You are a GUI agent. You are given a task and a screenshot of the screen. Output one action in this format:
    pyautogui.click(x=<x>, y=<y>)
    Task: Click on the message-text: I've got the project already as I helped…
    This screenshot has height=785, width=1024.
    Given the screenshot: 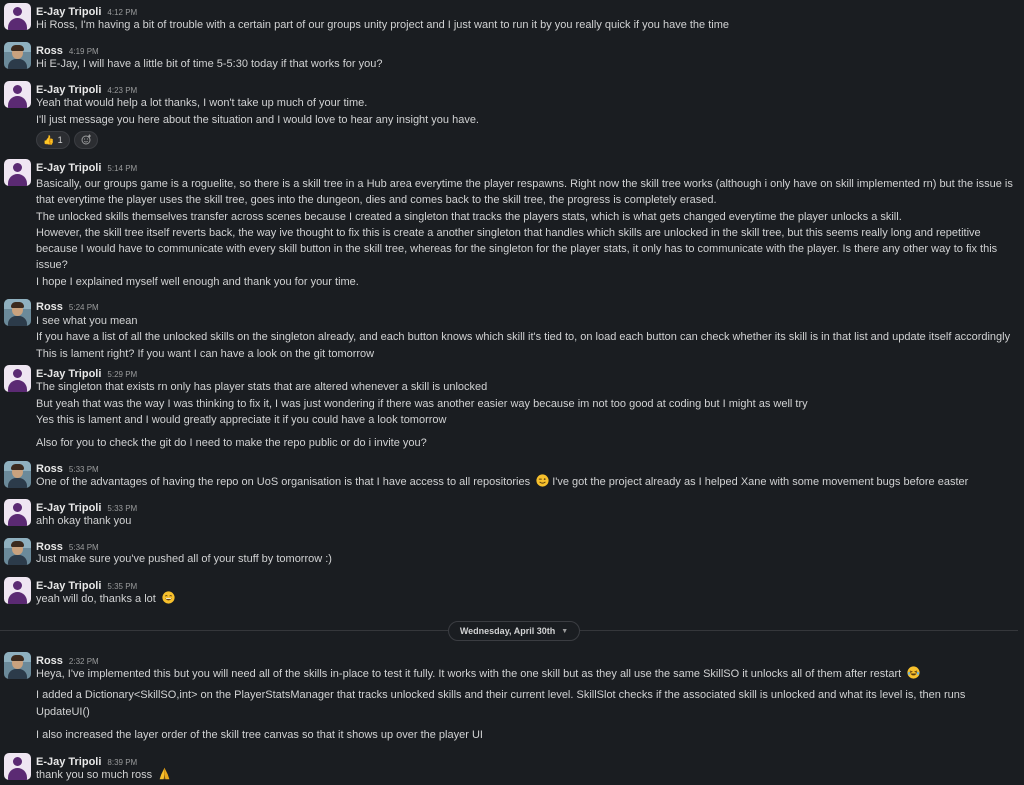 What is the action you would take?
    pyautogui.click(x=760, y=482)
    